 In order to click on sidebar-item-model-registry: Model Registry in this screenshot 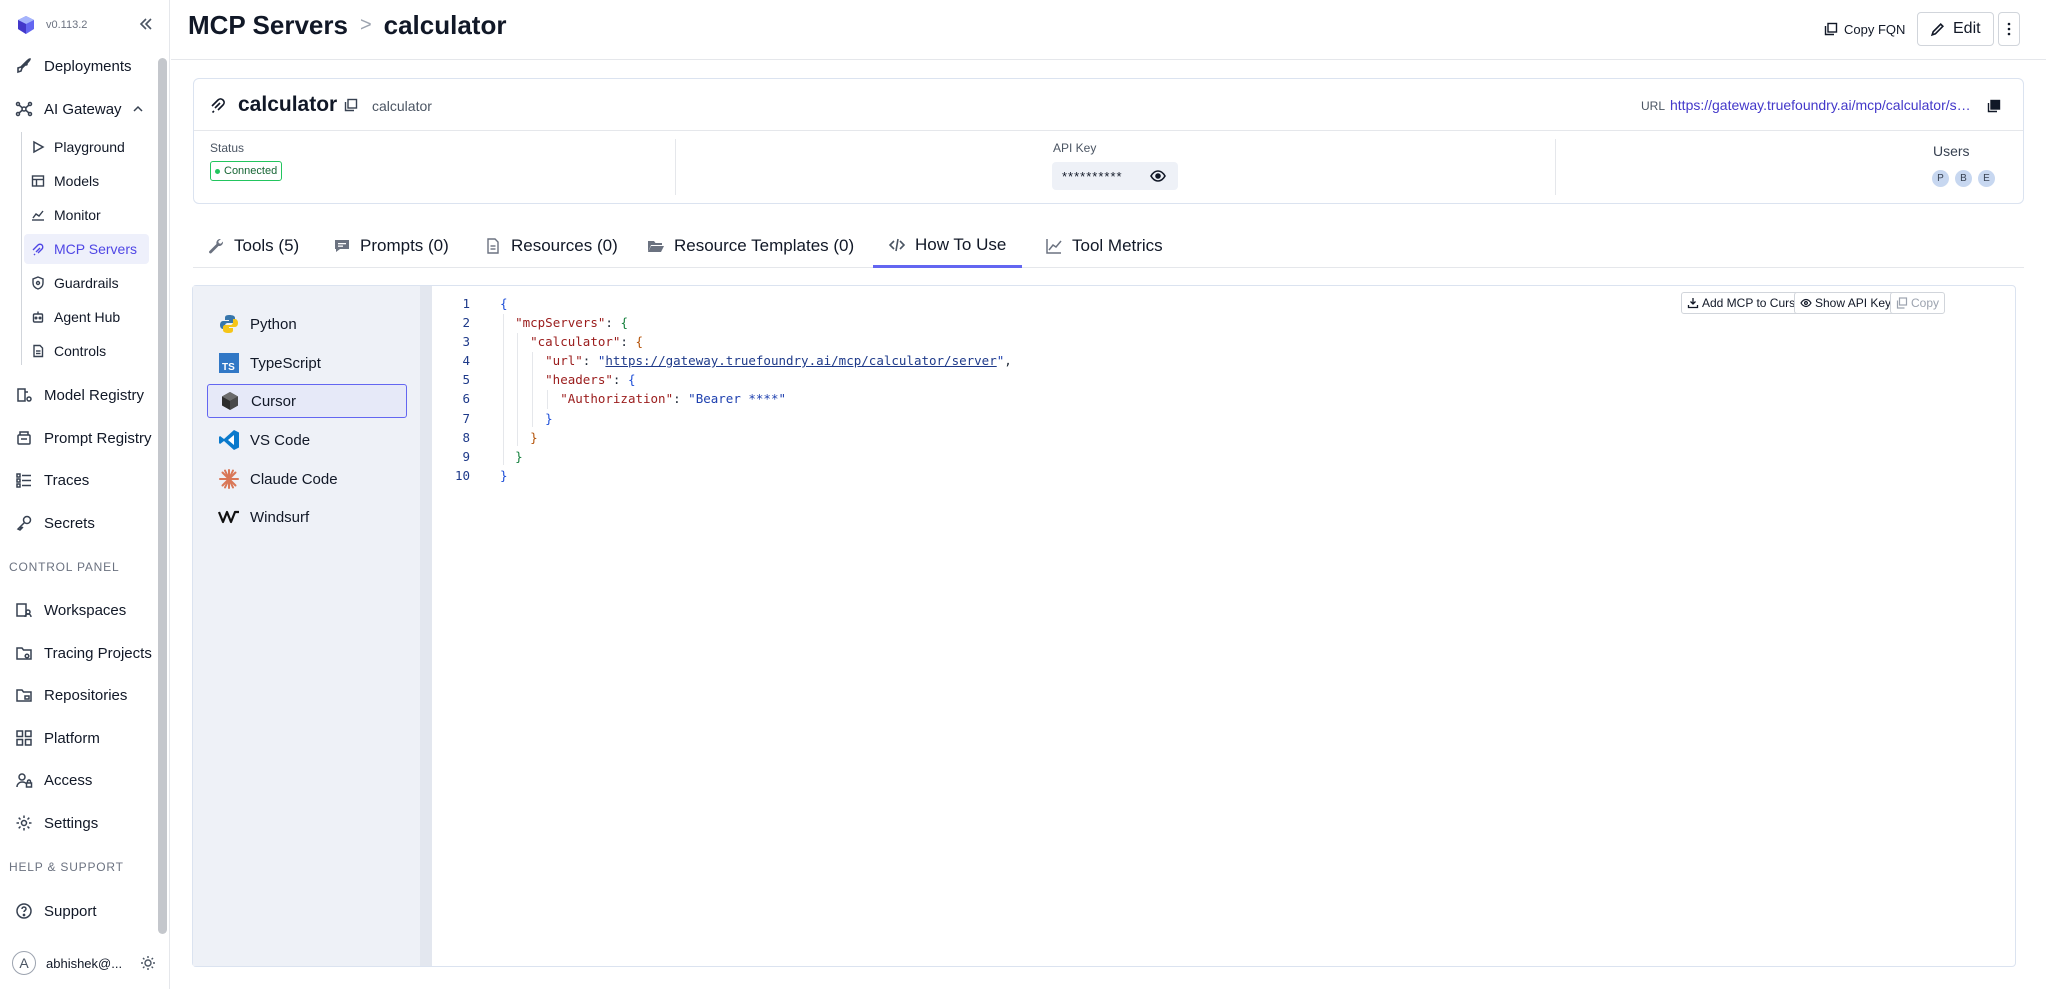, I will do `click(84, 395)`.